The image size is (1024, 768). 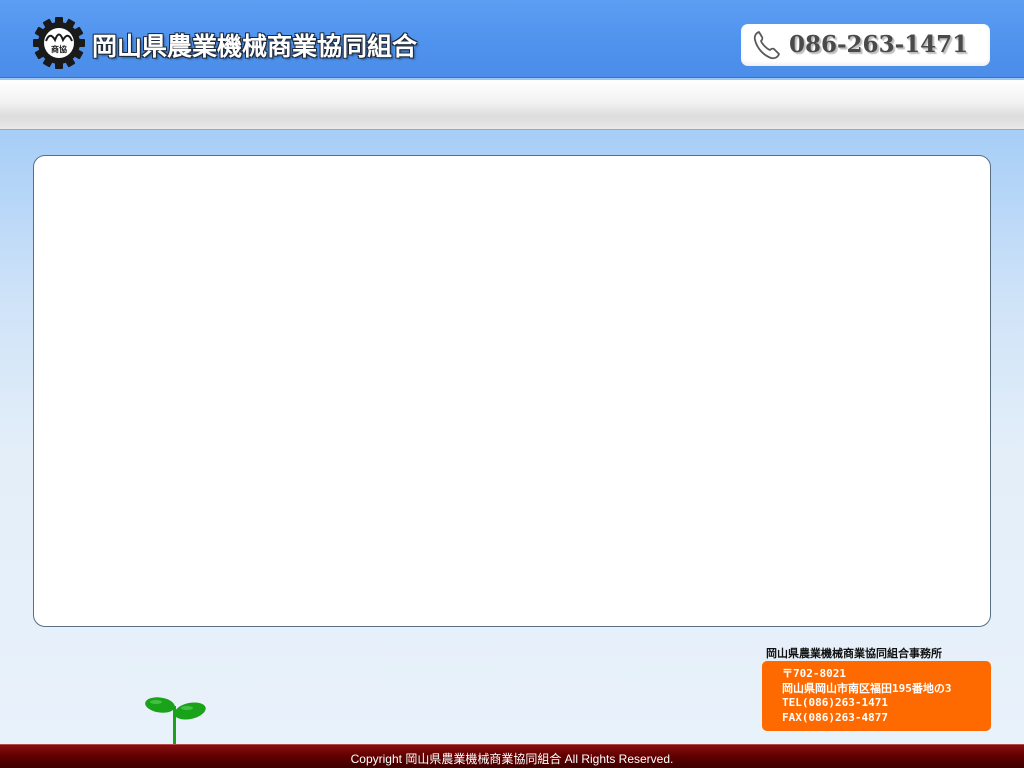 I want to click on postal-code: 〒702-8021, so click(x=814, y=673).